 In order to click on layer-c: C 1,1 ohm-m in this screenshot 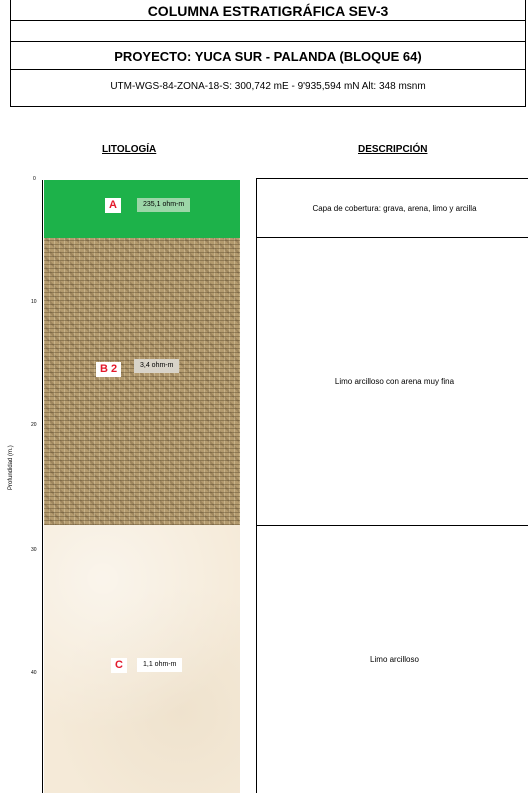, I will do `click(142, 659)`.